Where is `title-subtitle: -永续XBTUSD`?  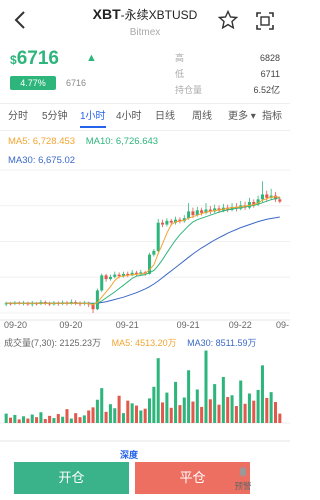
title-subtitle: -永续XBTUSD is located at coordinates (159, 15).